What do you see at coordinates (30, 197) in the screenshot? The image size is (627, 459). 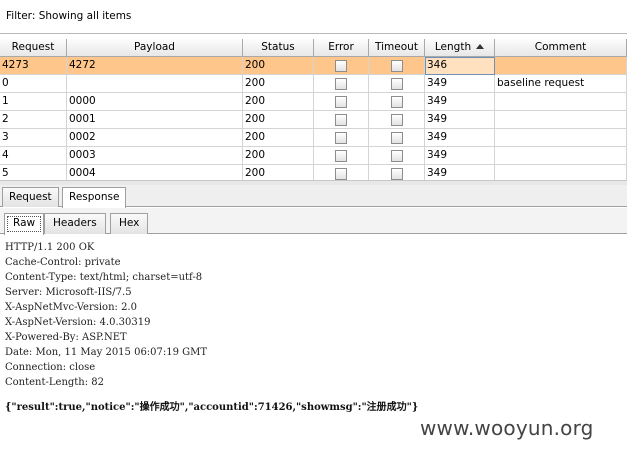 I see `tab-request: Request` at bounding box center [30, 197].